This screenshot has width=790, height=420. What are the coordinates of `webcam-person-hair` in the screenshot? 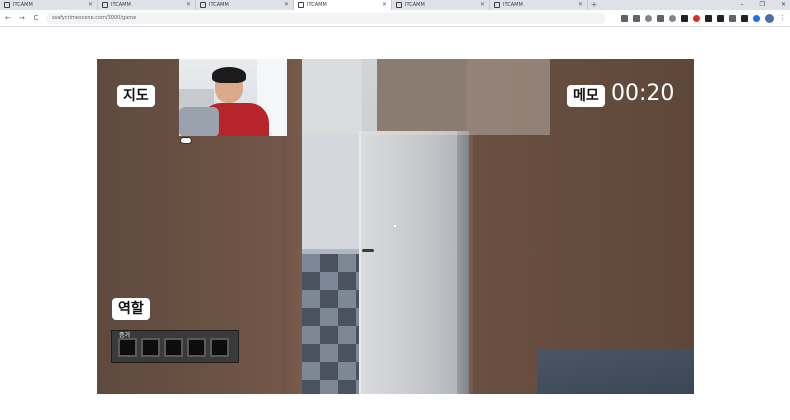 It's located at (229, 75).